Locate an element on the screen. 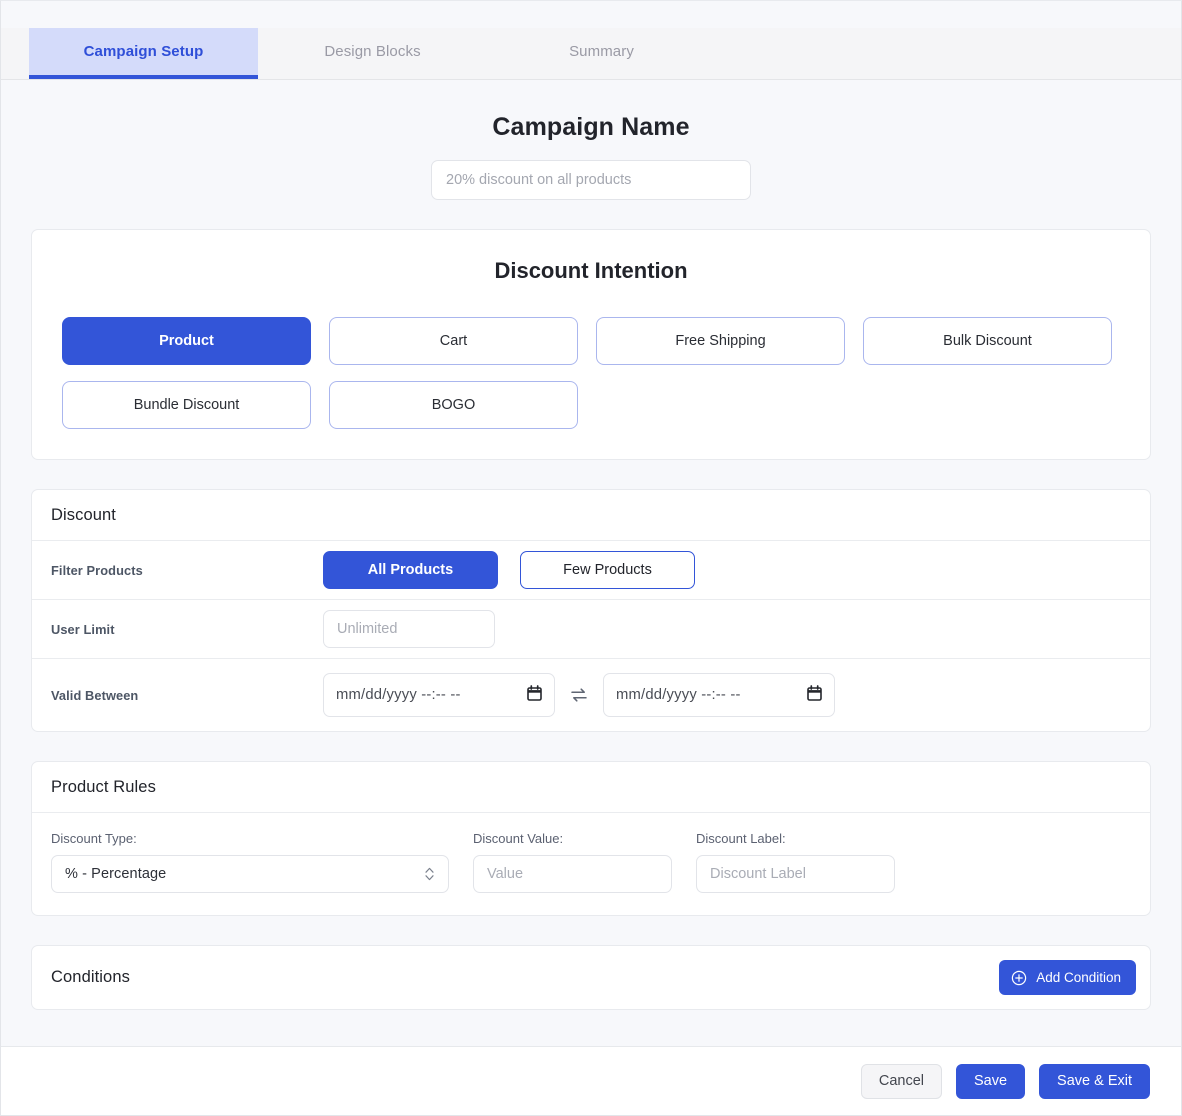 Image resolution: width=1182 pixels, height=1116 pixels. save-label: Save is located at coordinates (990, 1081).